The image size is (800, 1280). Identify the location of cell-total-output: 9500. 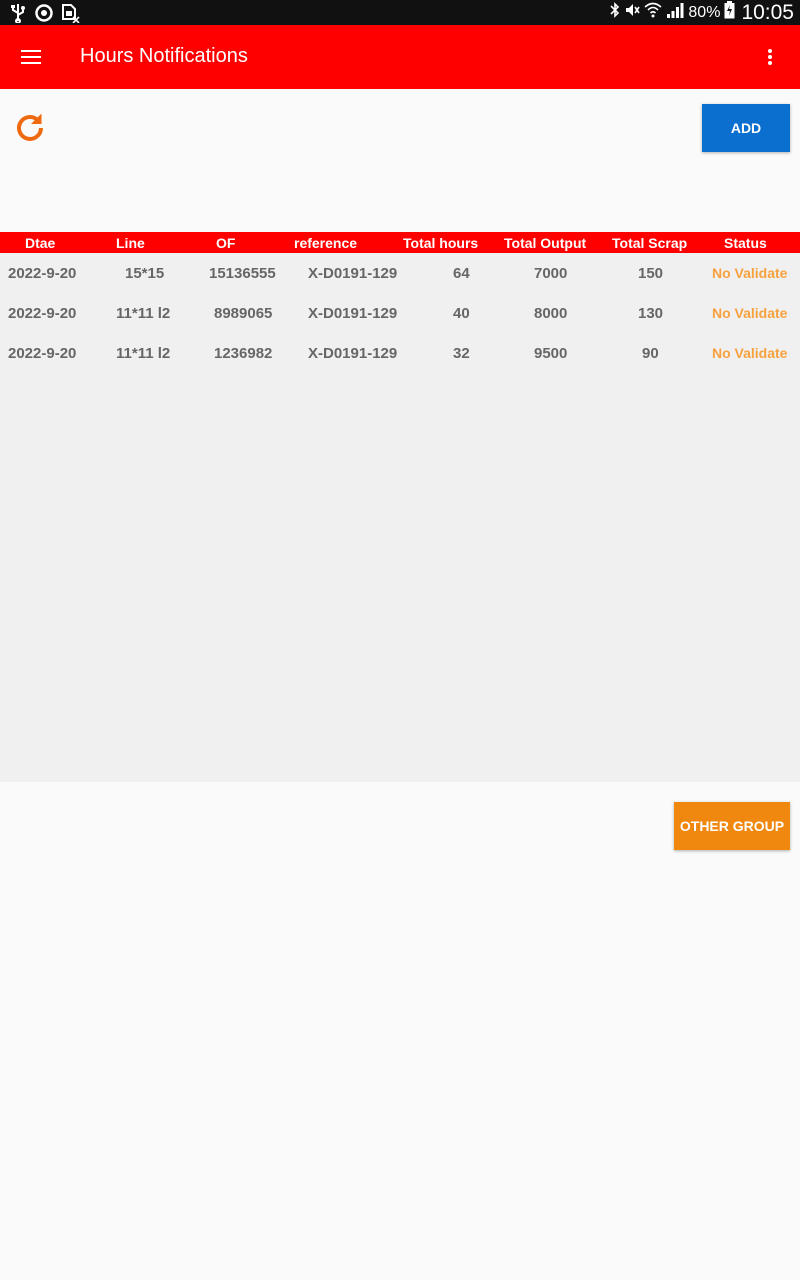
(551, 353).